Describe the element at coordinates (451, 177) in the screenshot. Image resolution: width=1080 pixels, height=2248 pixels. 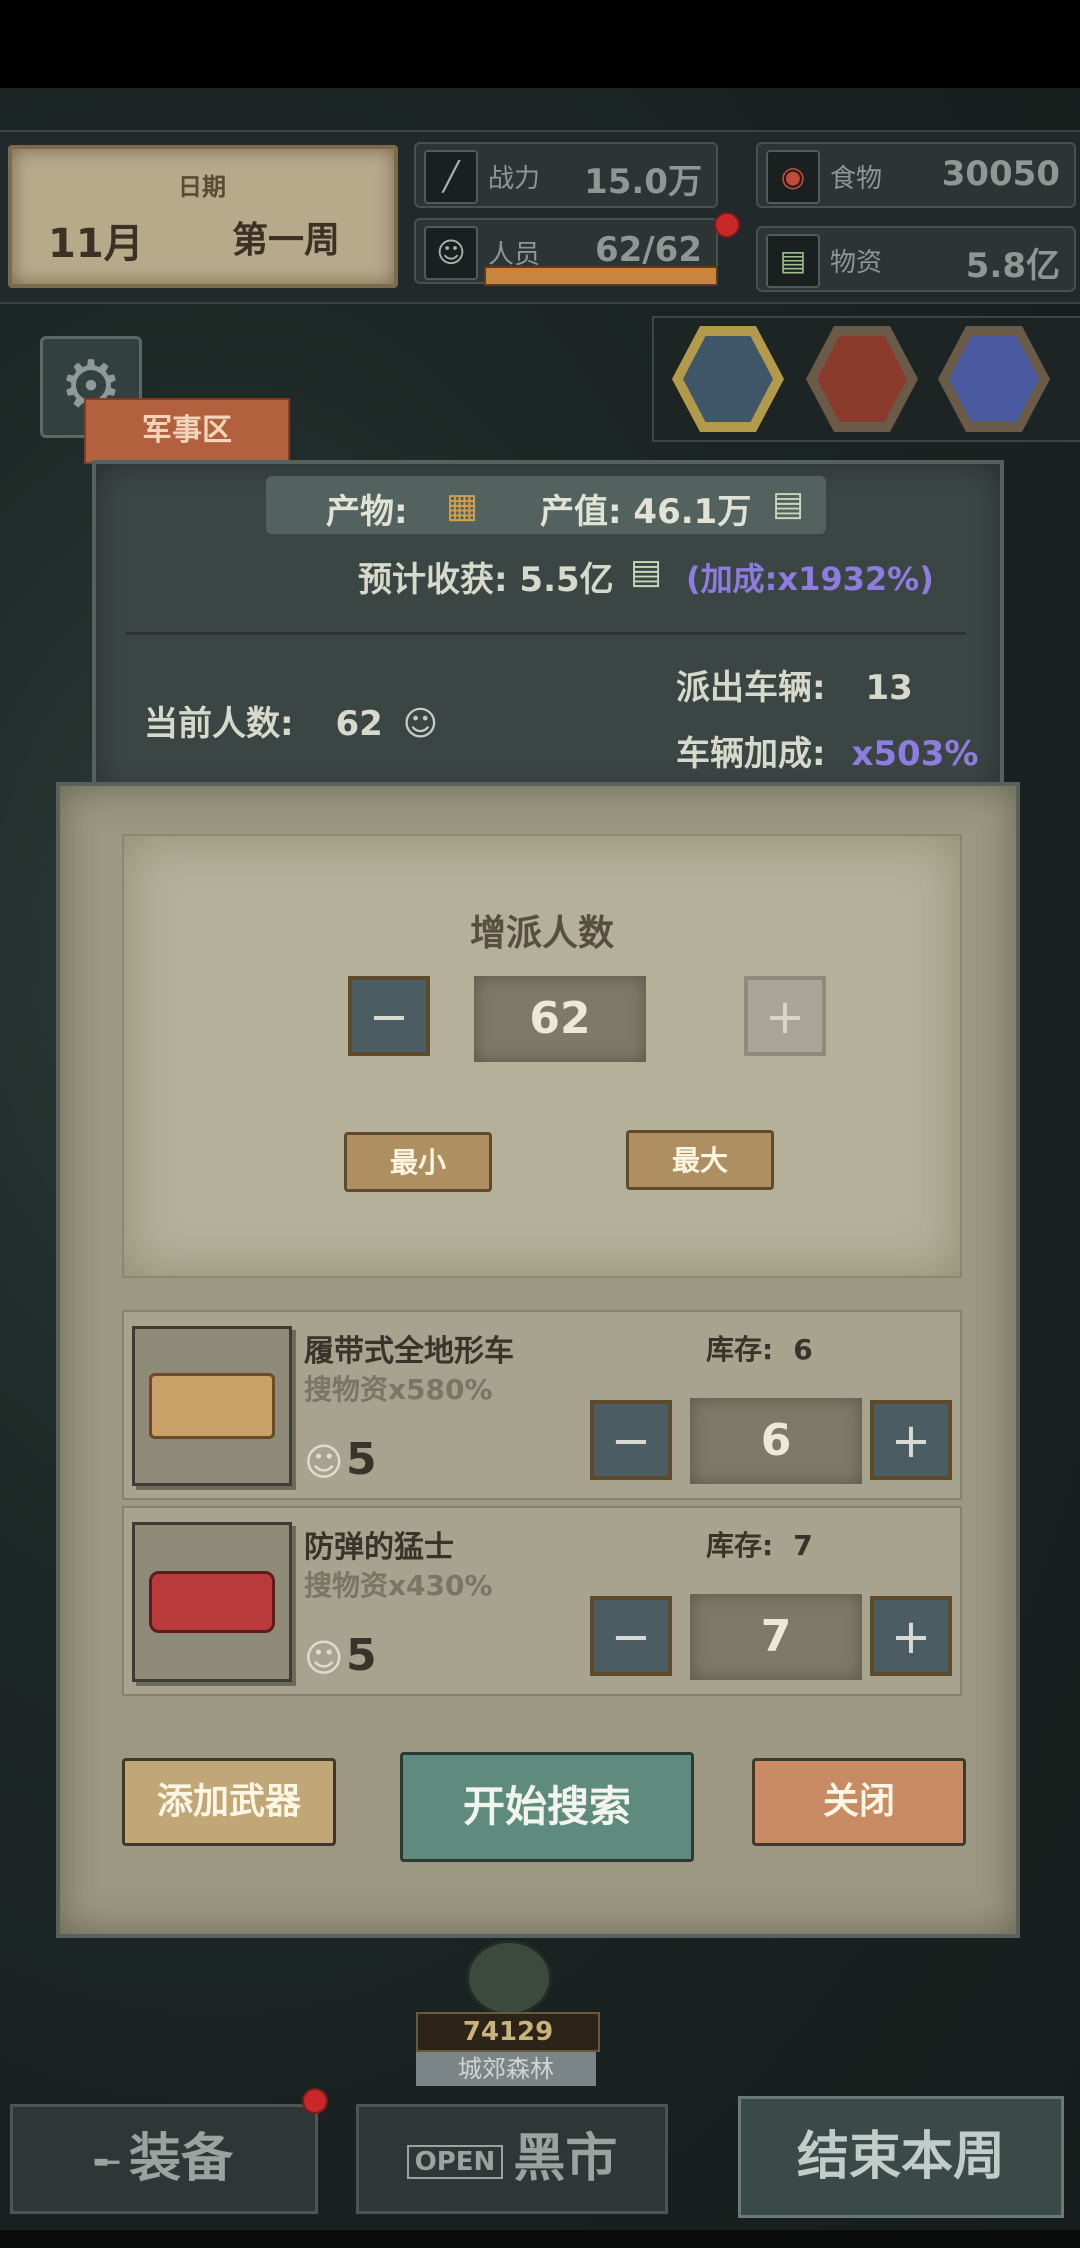
I see `rifle-icon: ╱` at that location.